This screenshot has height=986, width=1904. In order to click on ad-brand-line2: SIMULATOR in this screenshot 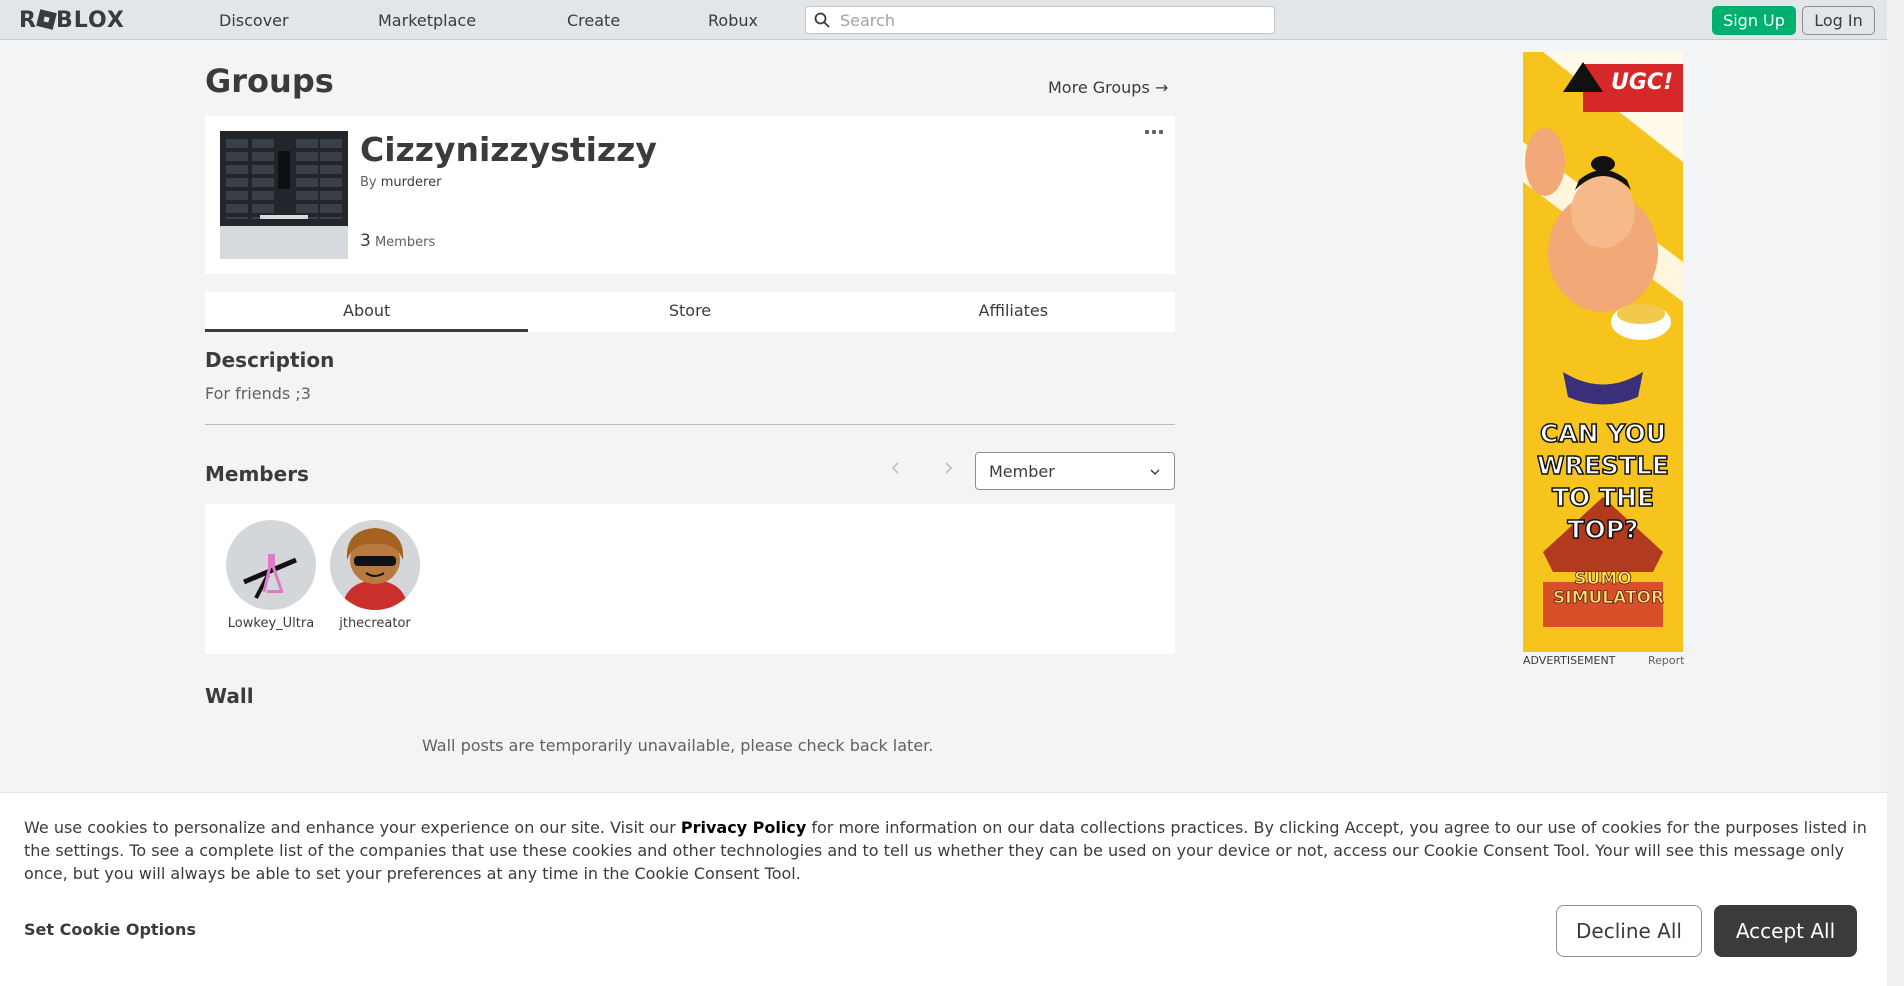, I will do `click(1609, 598)`.